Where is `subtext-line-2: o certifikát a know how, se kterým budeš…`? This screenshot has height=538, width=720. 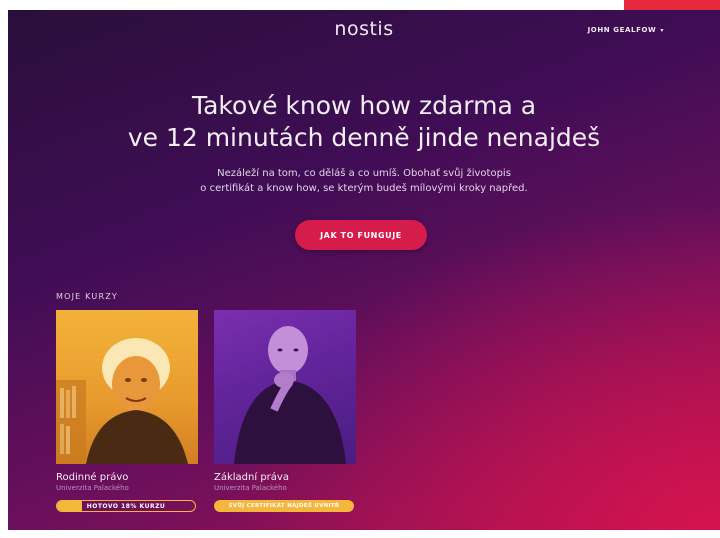 subtext-line-2: o certifikát a know how, se kterým budeš… is located at coordinates (364, 188).